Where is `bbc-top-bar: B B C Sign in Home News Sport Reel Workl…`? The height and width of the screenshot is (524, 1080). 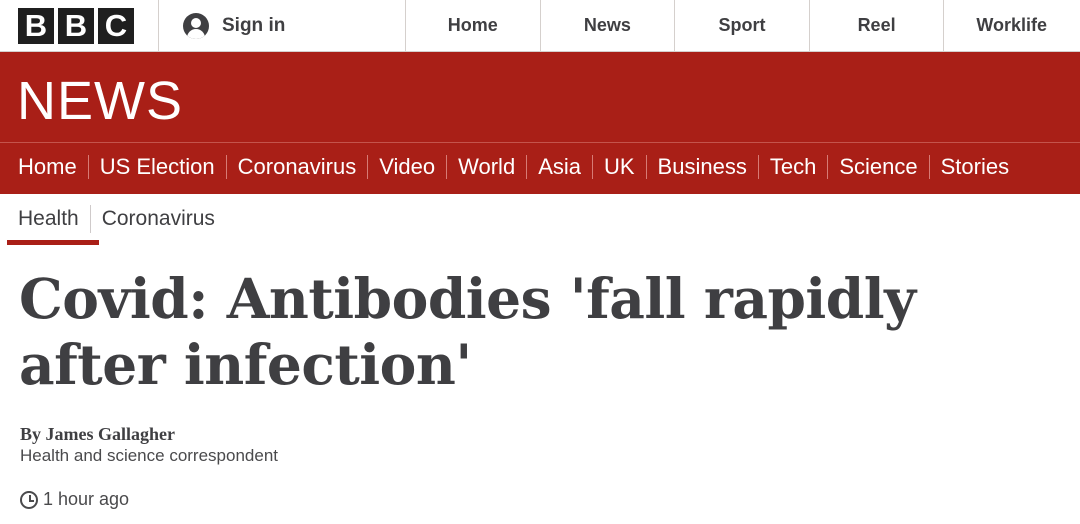
bbc-top-bar: B B C Sign in Home News Sport Reel Workl… is located at coordinates (540, 26).